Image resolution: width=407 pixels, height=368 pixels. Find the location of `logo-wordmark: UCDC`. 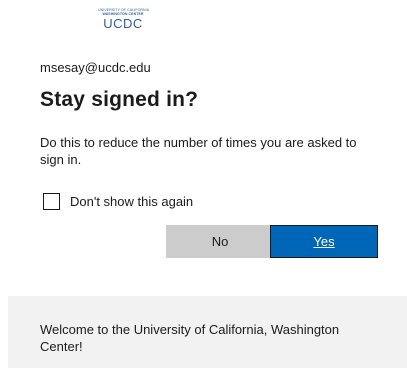

logo-wordmark: UCDC is located at coordinates (123, 23).